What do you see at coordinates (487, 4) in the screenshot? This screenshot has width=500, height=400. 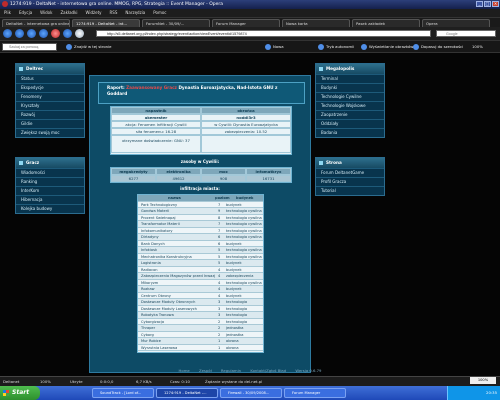 I see `maximize-icon: □` at bounding box center [487, 4].